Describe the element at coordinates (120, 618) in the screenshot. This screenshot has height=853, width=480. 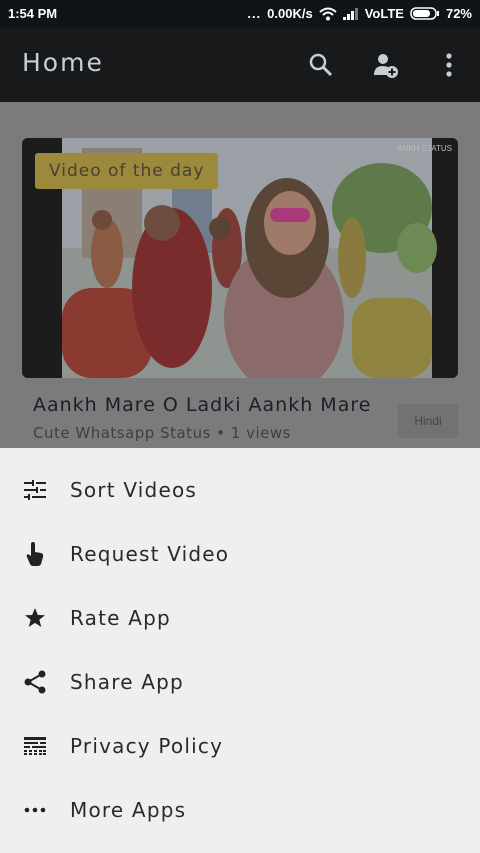
I see `menu-item-label: Rate App` at that location.